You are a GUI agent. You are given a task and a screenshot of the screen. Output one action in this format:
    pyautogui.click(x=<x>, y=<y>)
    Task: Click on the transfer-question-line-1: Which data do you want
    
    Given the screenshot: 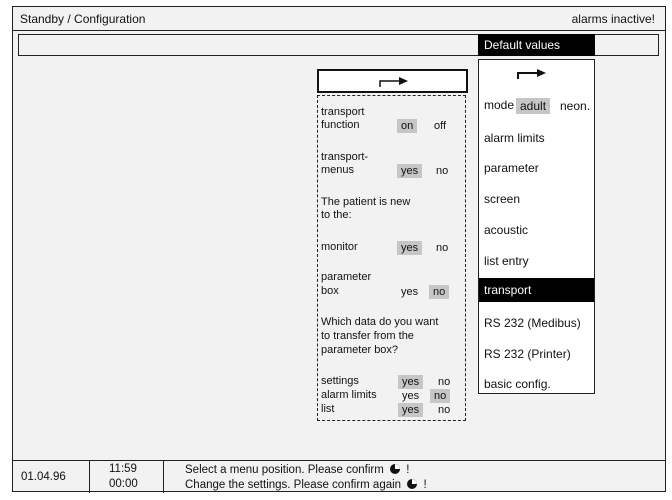 What is the action you would take?
    pyautogui.click(x=380, y=322)
    